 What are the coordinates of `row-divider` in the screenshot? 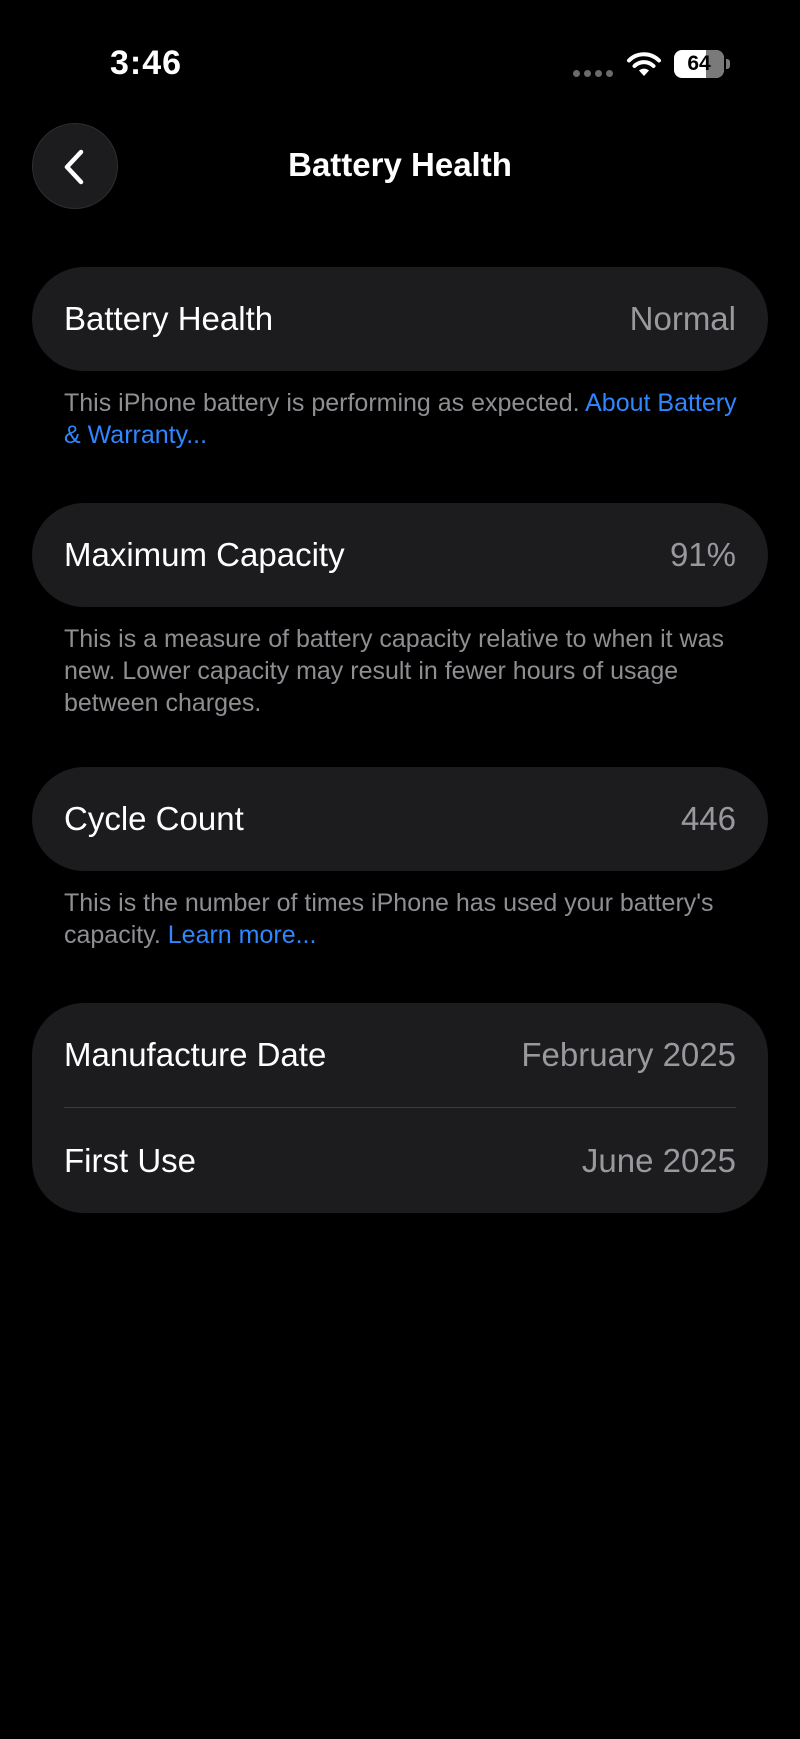 It's located at (400, 1107).